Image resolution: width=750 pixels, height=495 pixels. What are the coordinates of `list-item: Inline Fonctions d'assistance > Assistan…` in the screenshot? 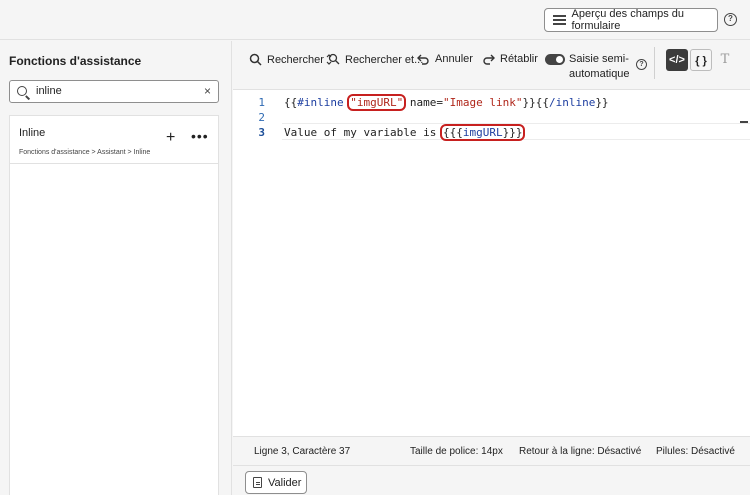 It's located at (114, 140).